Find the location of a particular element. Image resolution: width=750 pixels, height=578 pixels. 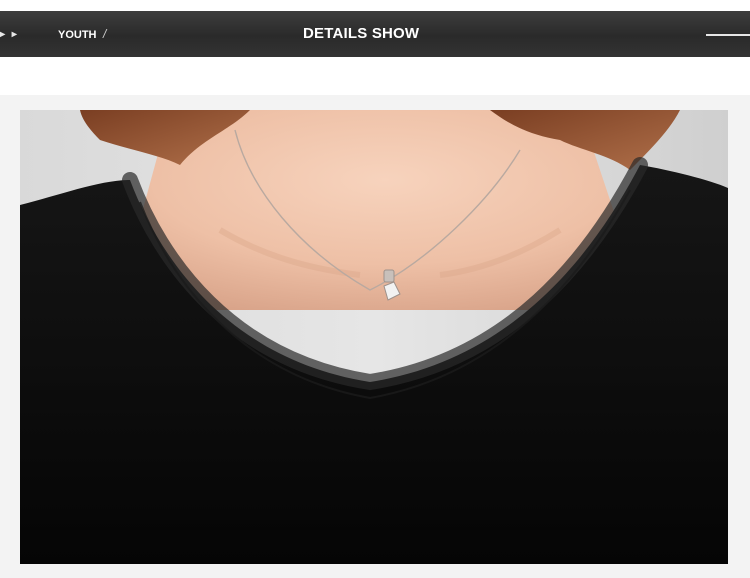

header-banner: ▸ ▸ YOUTH / DETAILS SHOW is located at coordinates (375, 34).